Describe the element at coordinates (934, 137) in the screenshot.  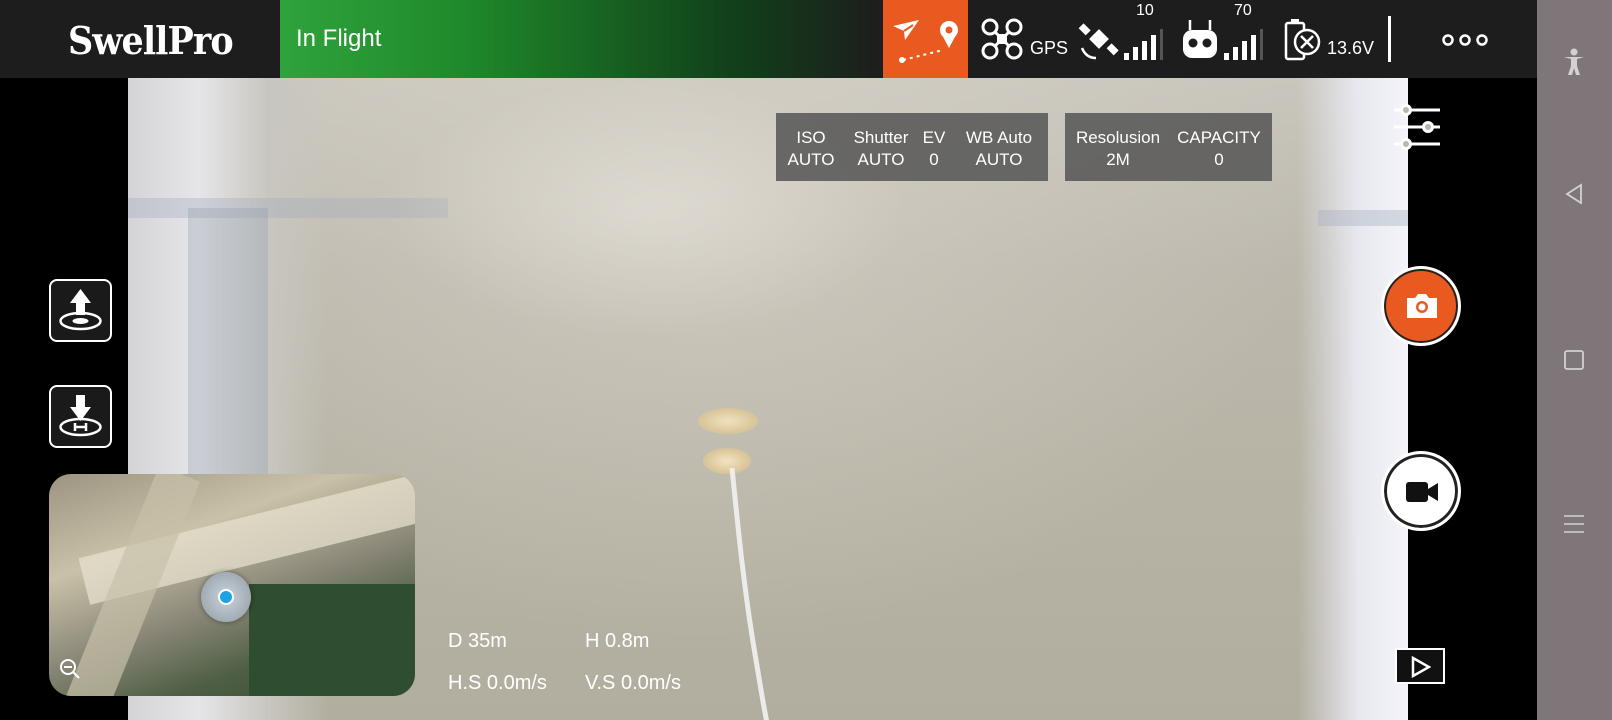
I see `ev-label: EV` at that location.